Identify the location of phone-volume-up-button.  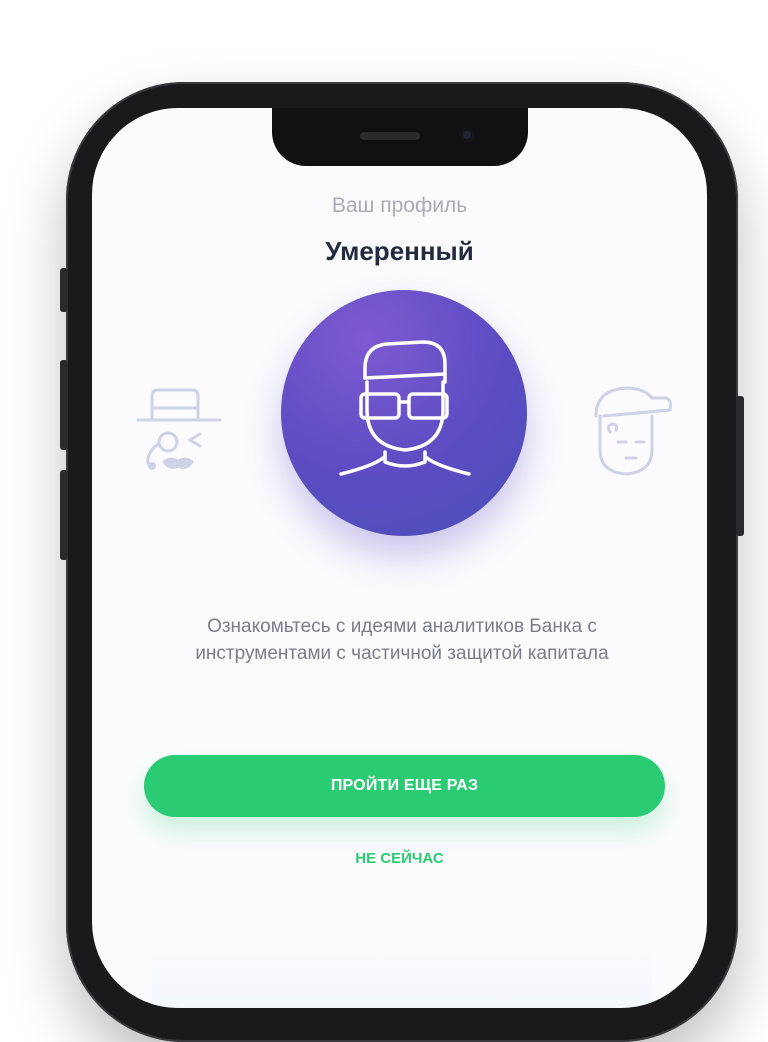
(64, 405).